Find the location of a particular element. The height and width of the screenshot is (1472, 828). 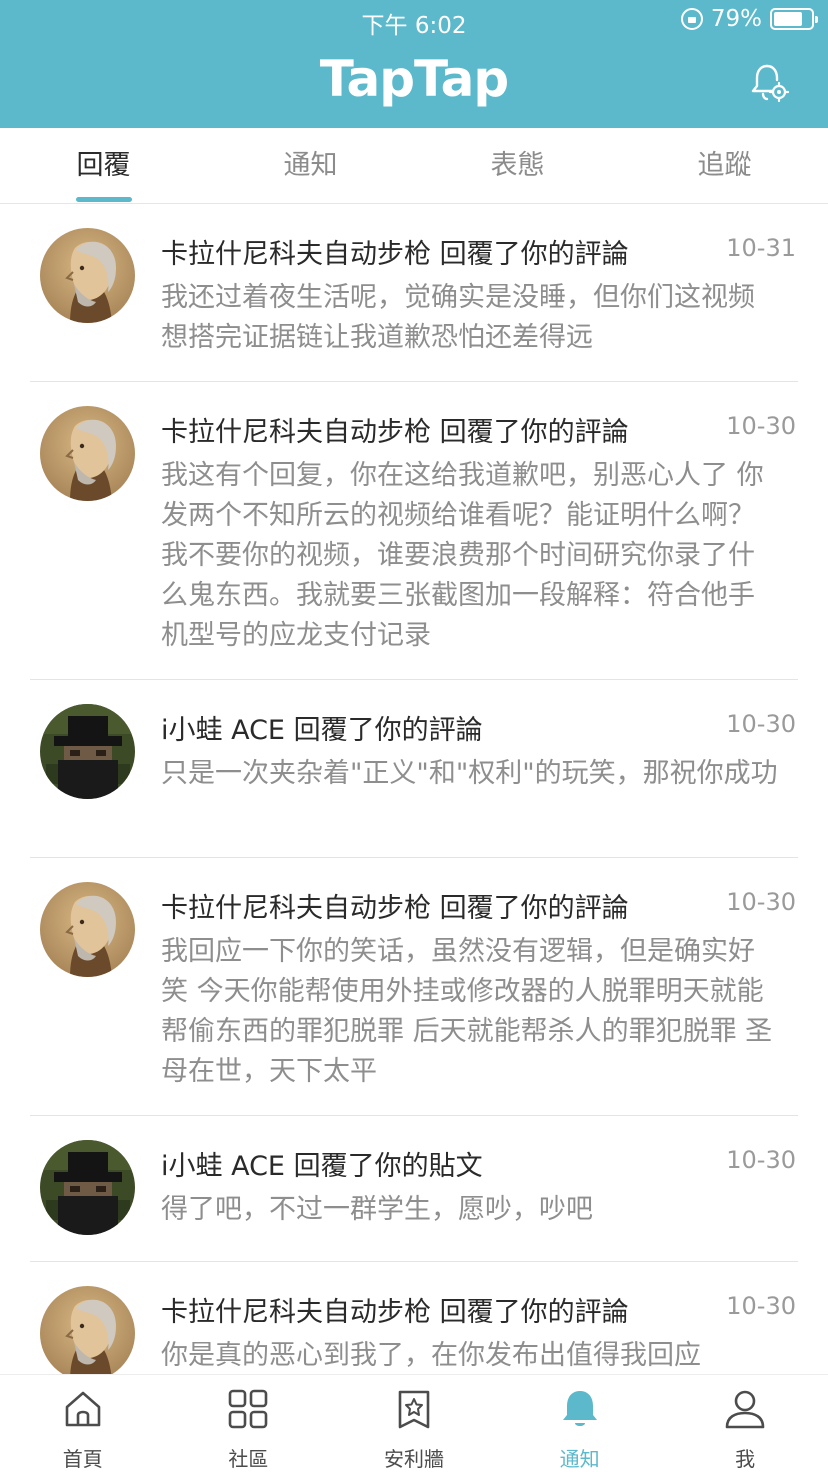

nav-label: 首頁 is located at coordinates (82, 1459).